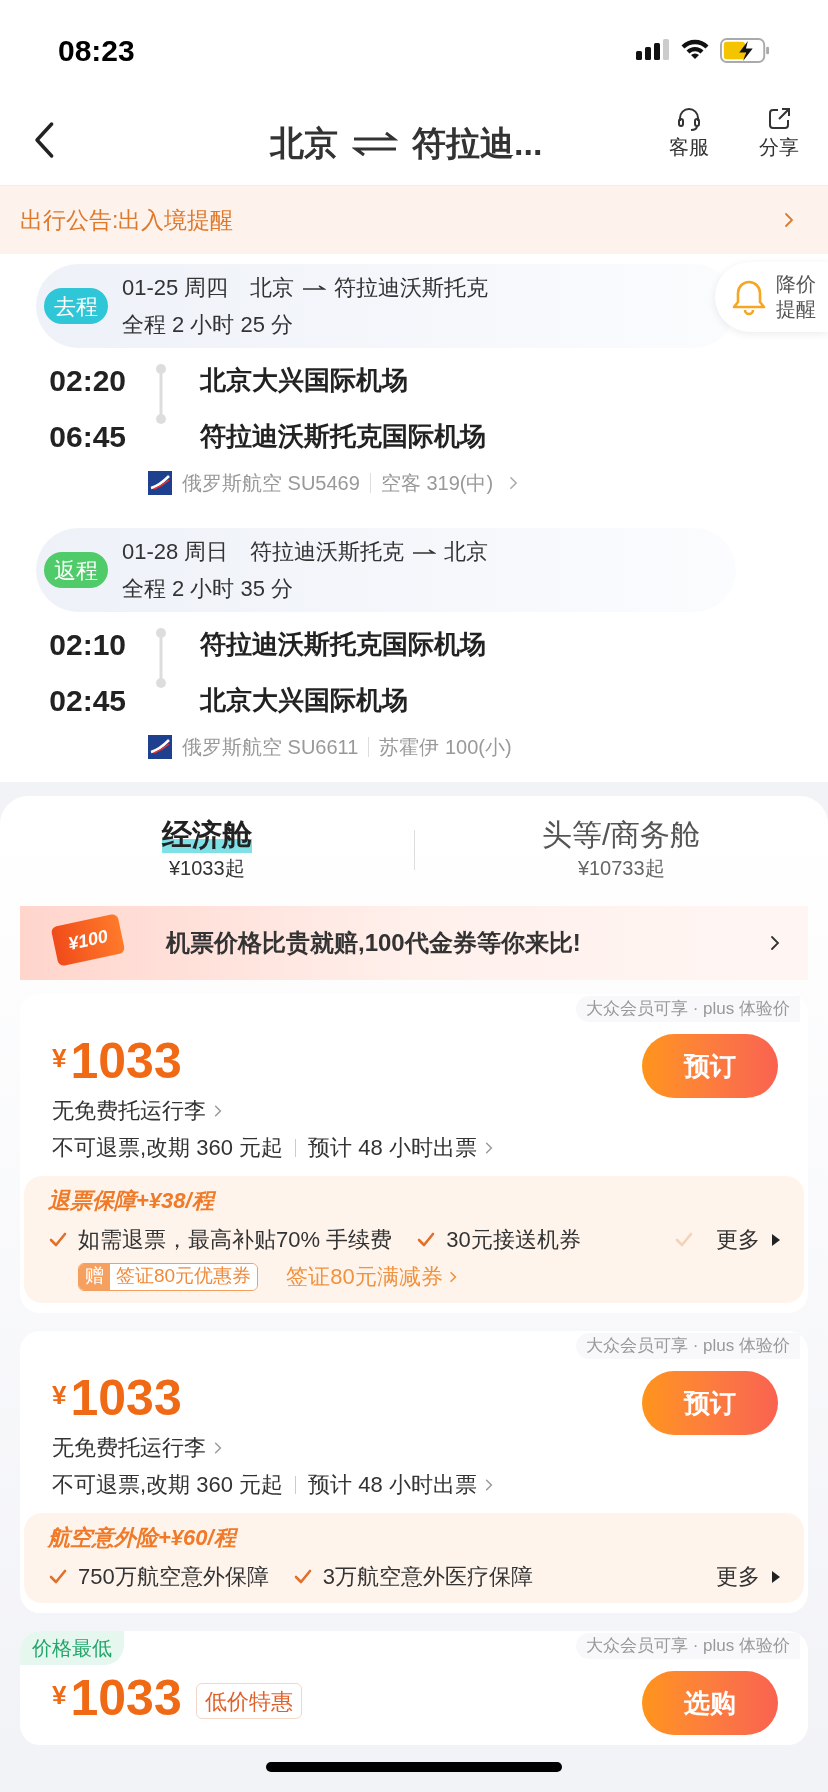 The image size is (828, 1792). What do you see at coordinates (272, 288) in the screenshot?
I see `route-origin: 北京` at bounding box center [272, 288].